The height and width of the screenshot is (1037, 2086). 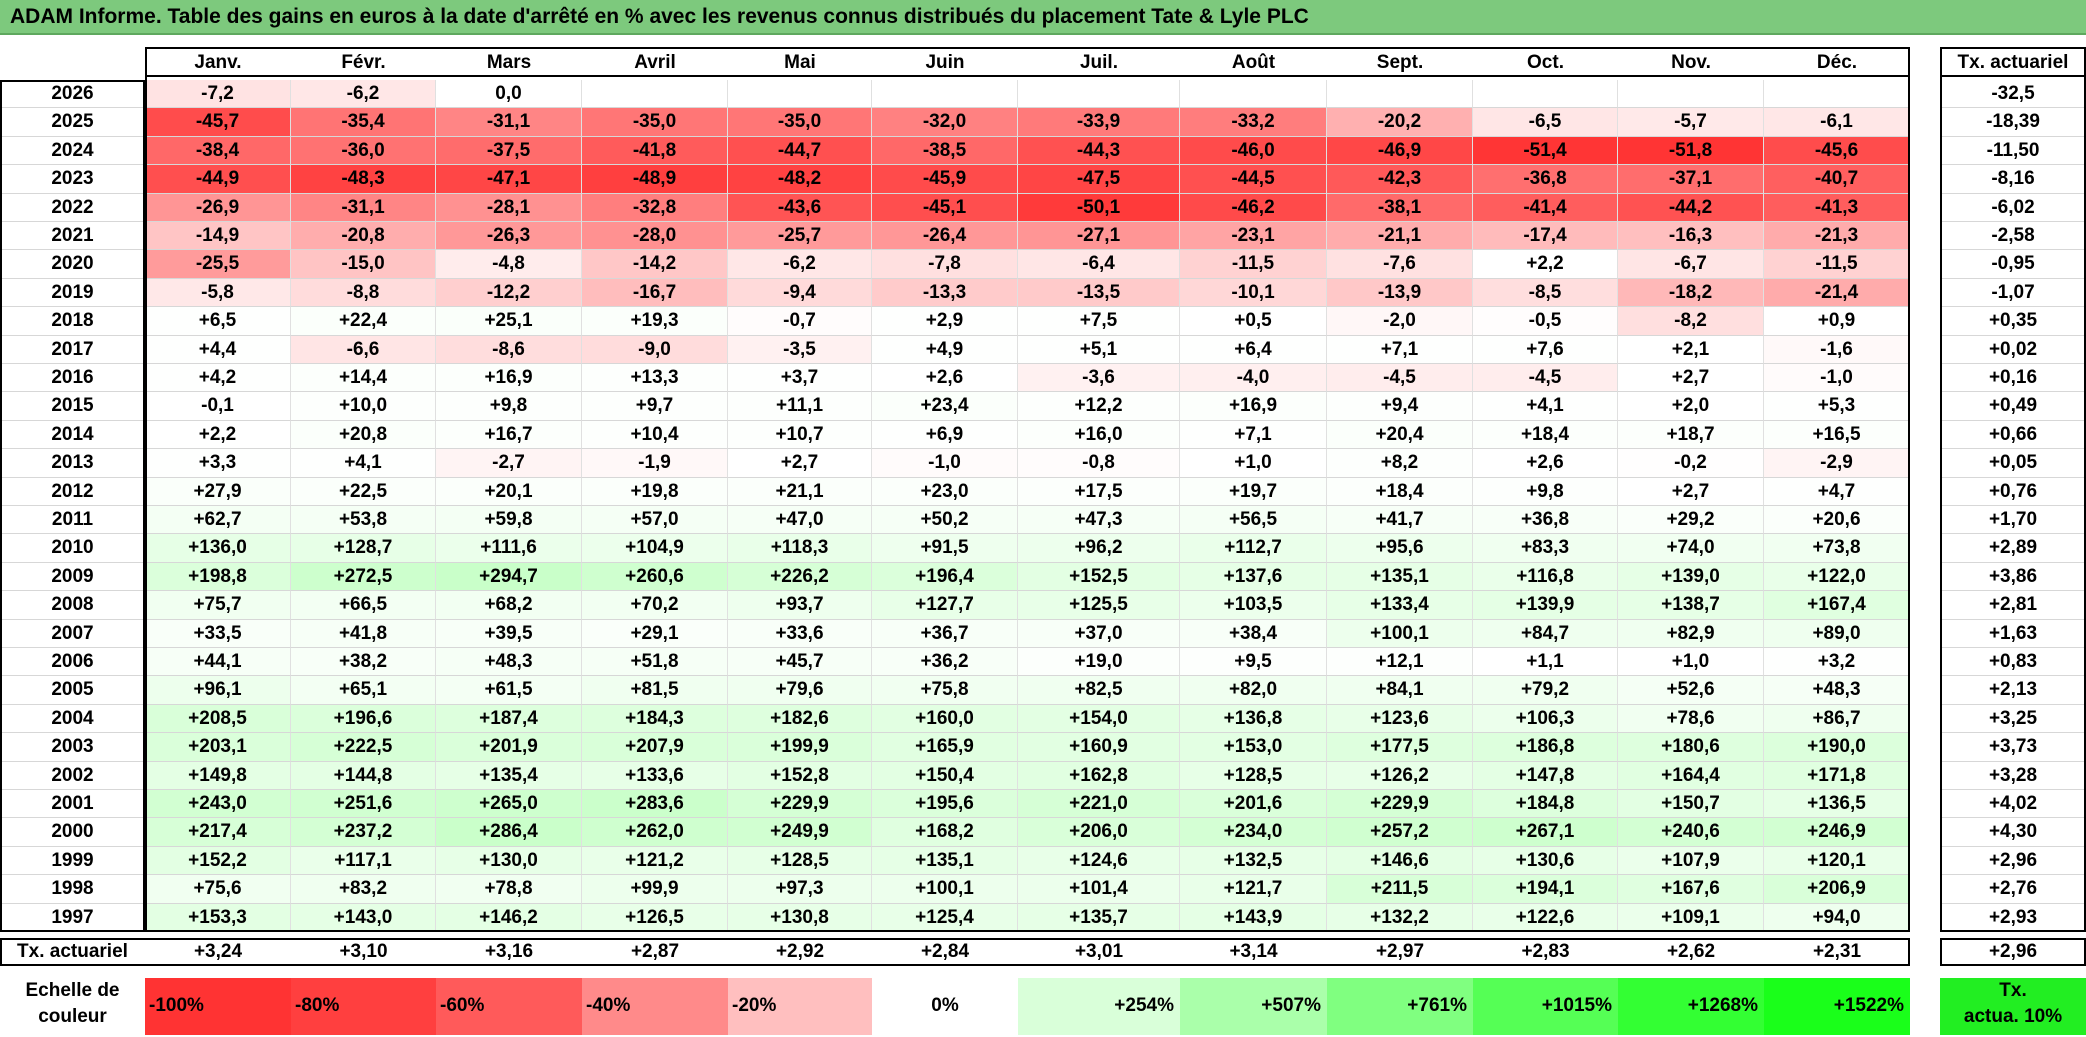 I want to click on gain-cell: -16,3, so click(x=1691, y=236).